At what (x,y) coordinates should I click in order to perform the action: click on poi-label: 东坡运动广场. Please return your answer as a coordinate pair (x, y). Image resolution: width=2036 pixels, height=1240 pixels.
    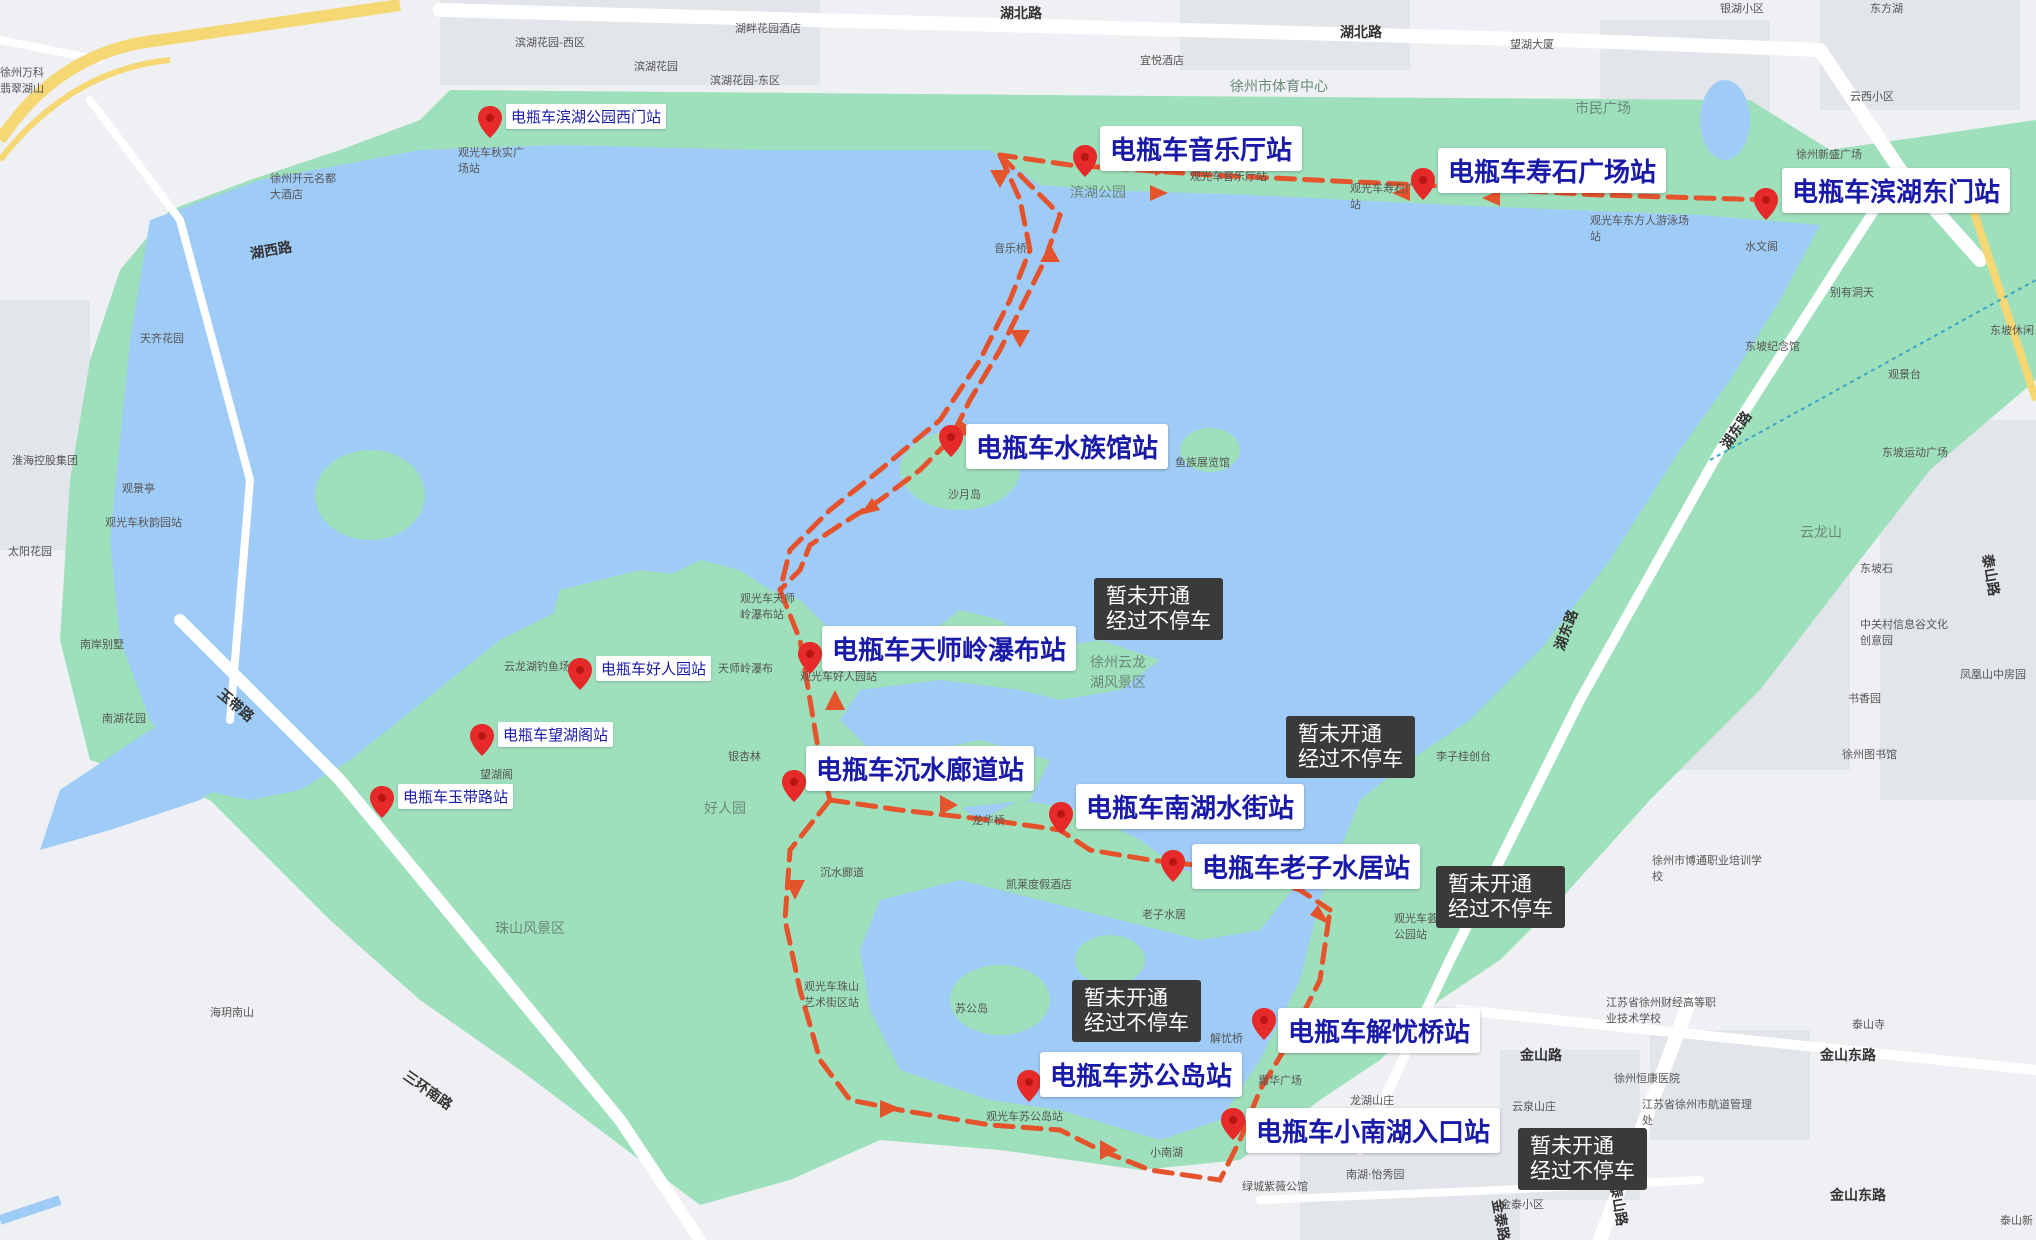
    Looking at the image, I should click on (1915, 452).